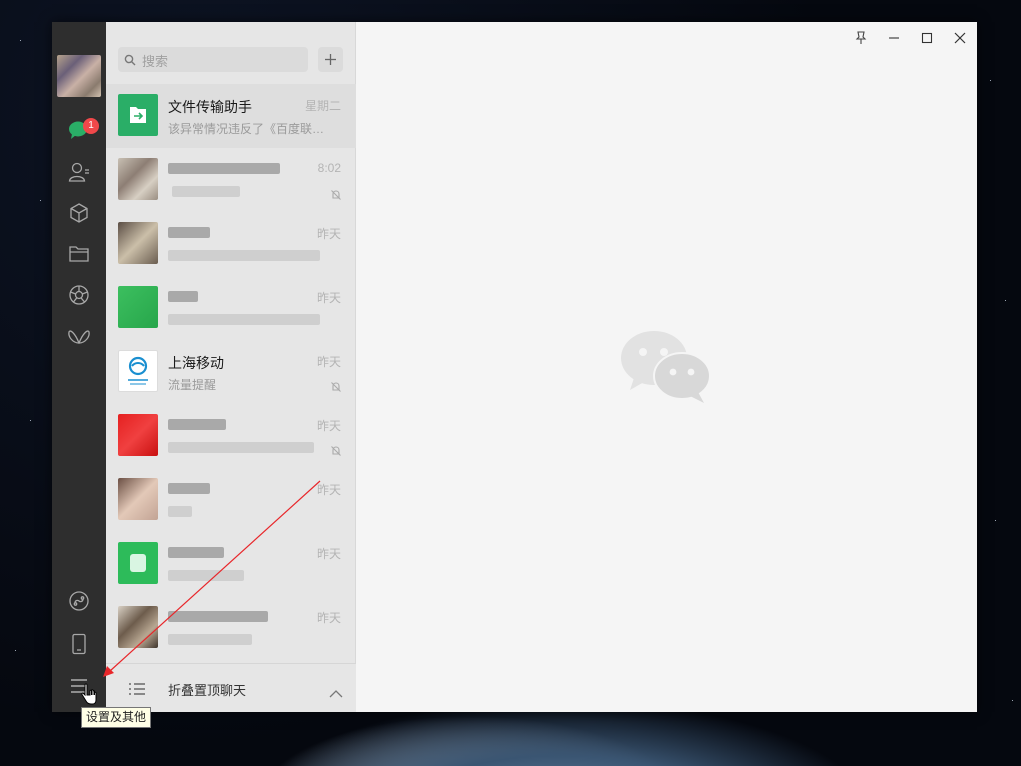 This screenshot has width=1021, height=766. What do you see at coordinates (960, 38) in the screenshot?
I see `close-icon` at bounding box center [960, 38].